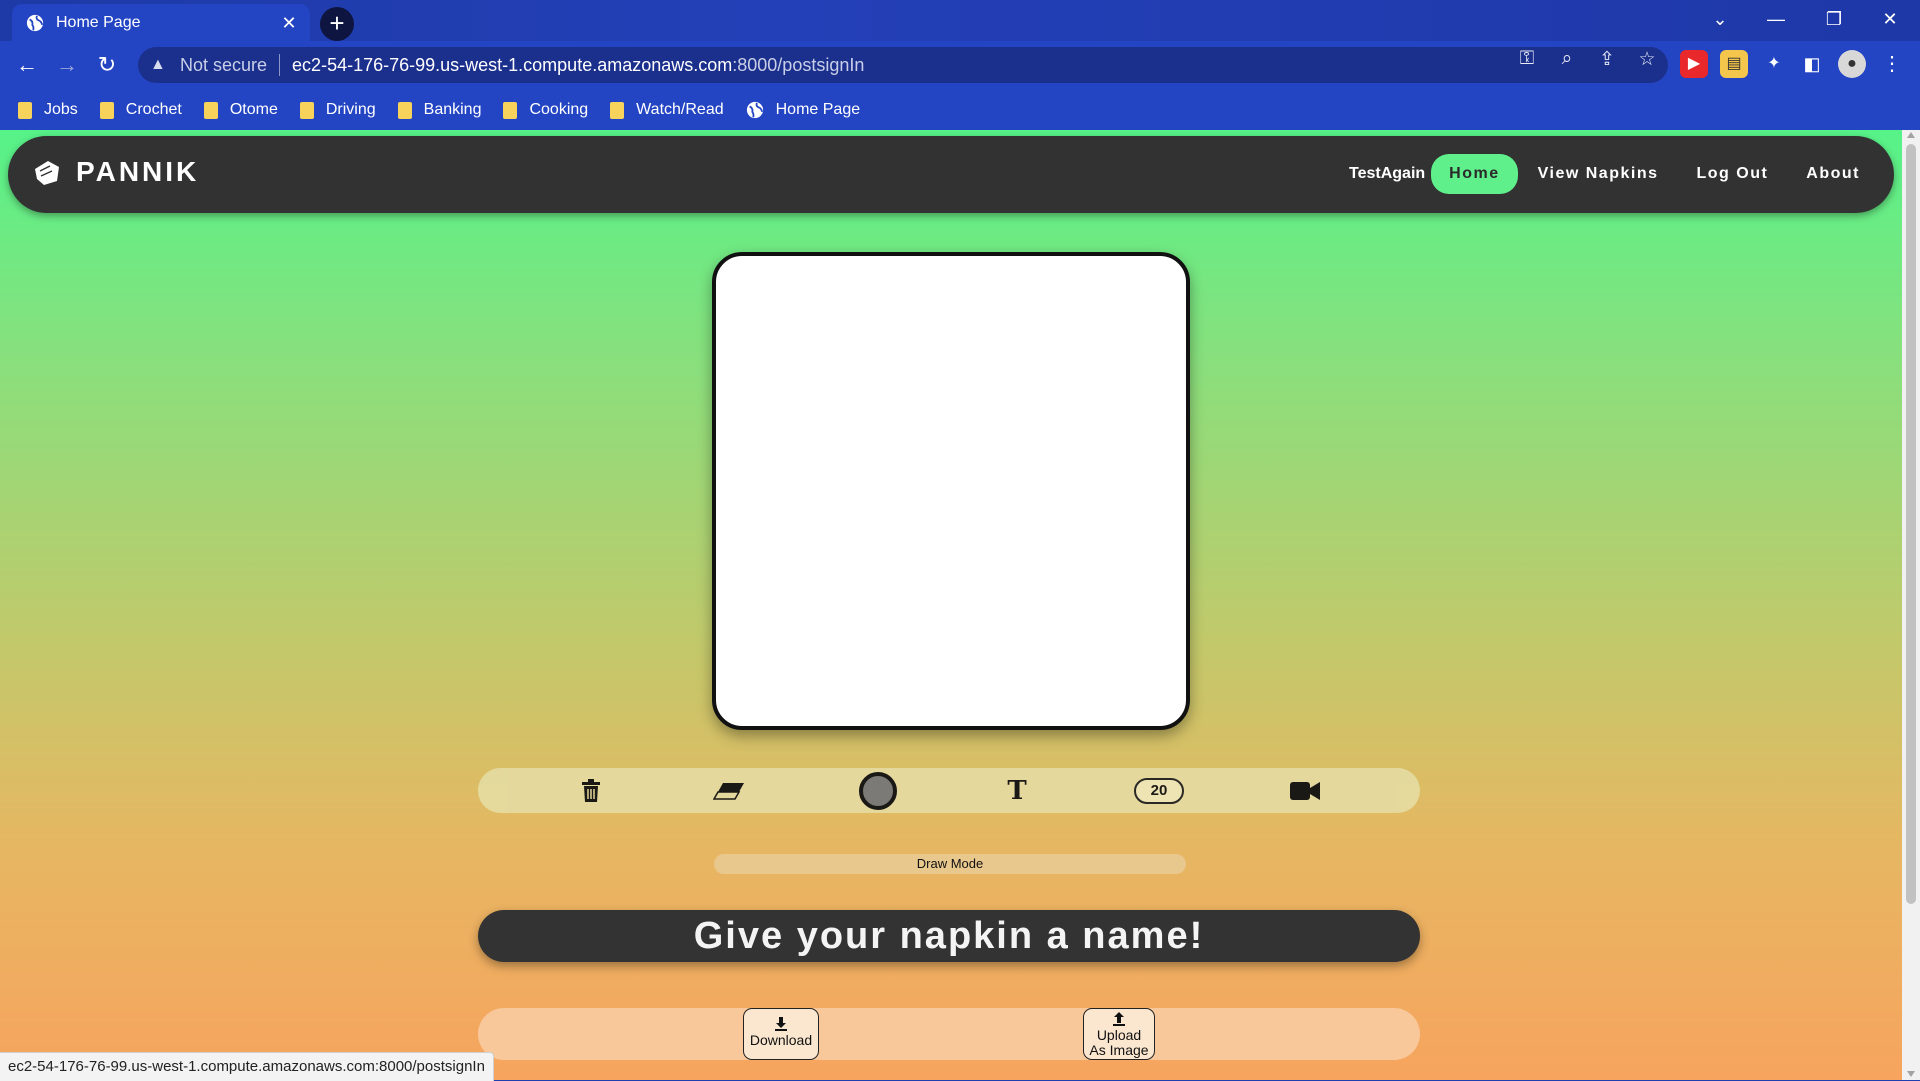 The height and width of the screenshot is (1081, 1920). Describe the element at coordinates (1892, 64) in the screenshot. I see `menu-icon: ⋮` at that location.